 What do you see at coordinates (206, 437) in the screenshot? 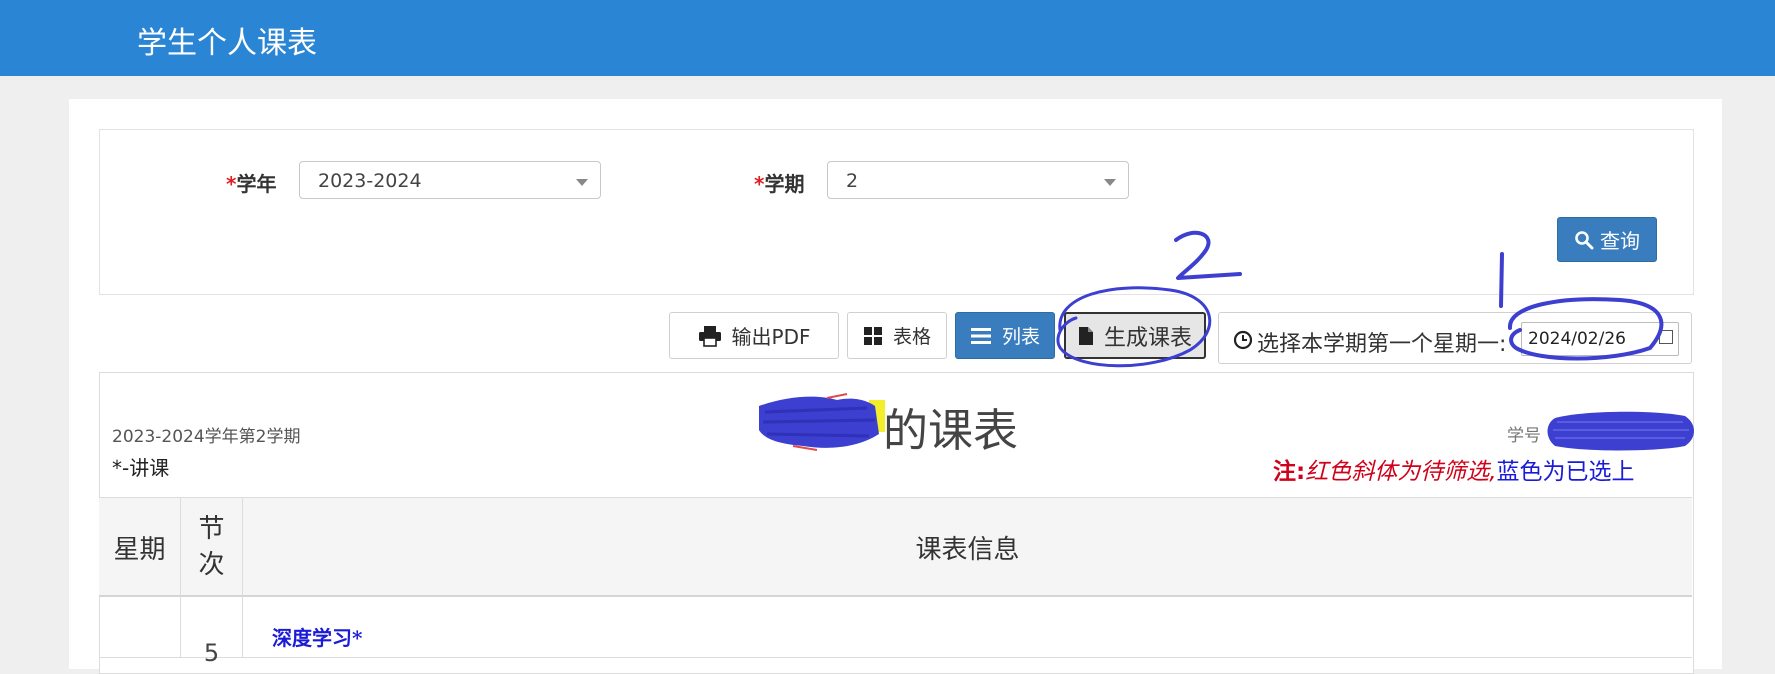
I see `term-text: 2023-2024学年第2学期` at bounding box center [206, 437].